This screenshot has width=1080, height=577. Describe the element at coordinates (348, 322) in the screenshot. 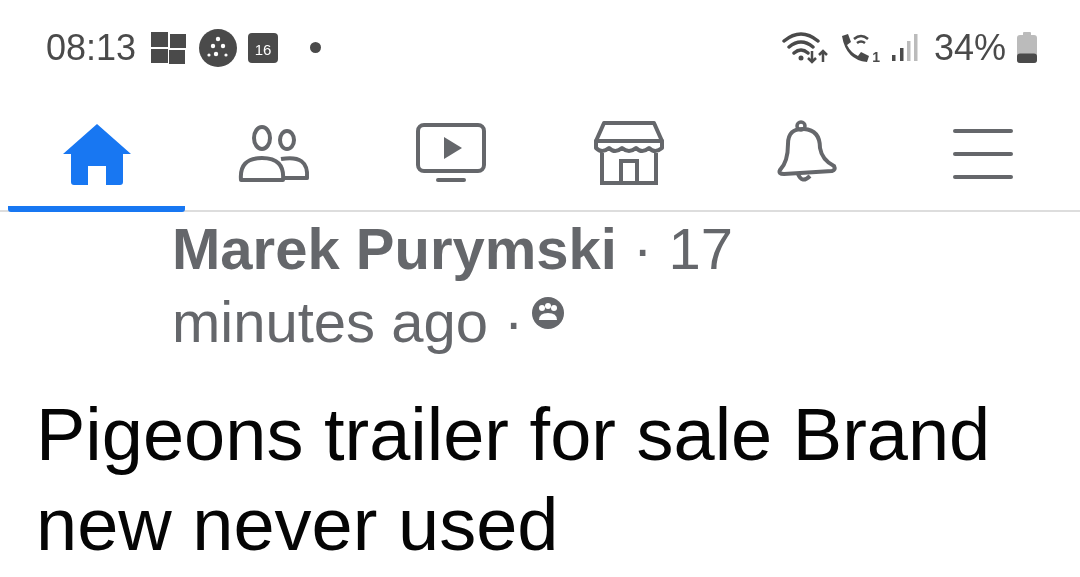

I see `post-author-time: minutes ago ·` at that location.